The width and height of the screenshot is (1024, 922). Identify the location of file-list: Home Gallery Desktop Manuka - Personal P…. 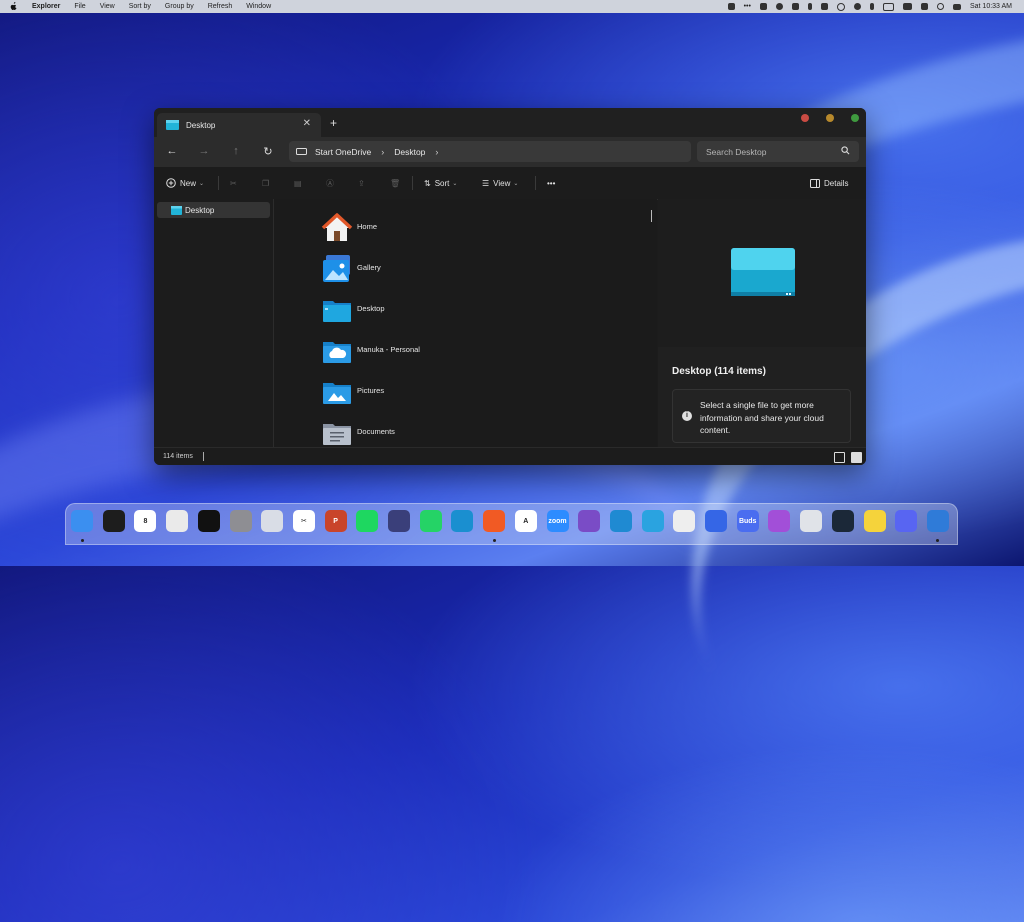
(465, 323).